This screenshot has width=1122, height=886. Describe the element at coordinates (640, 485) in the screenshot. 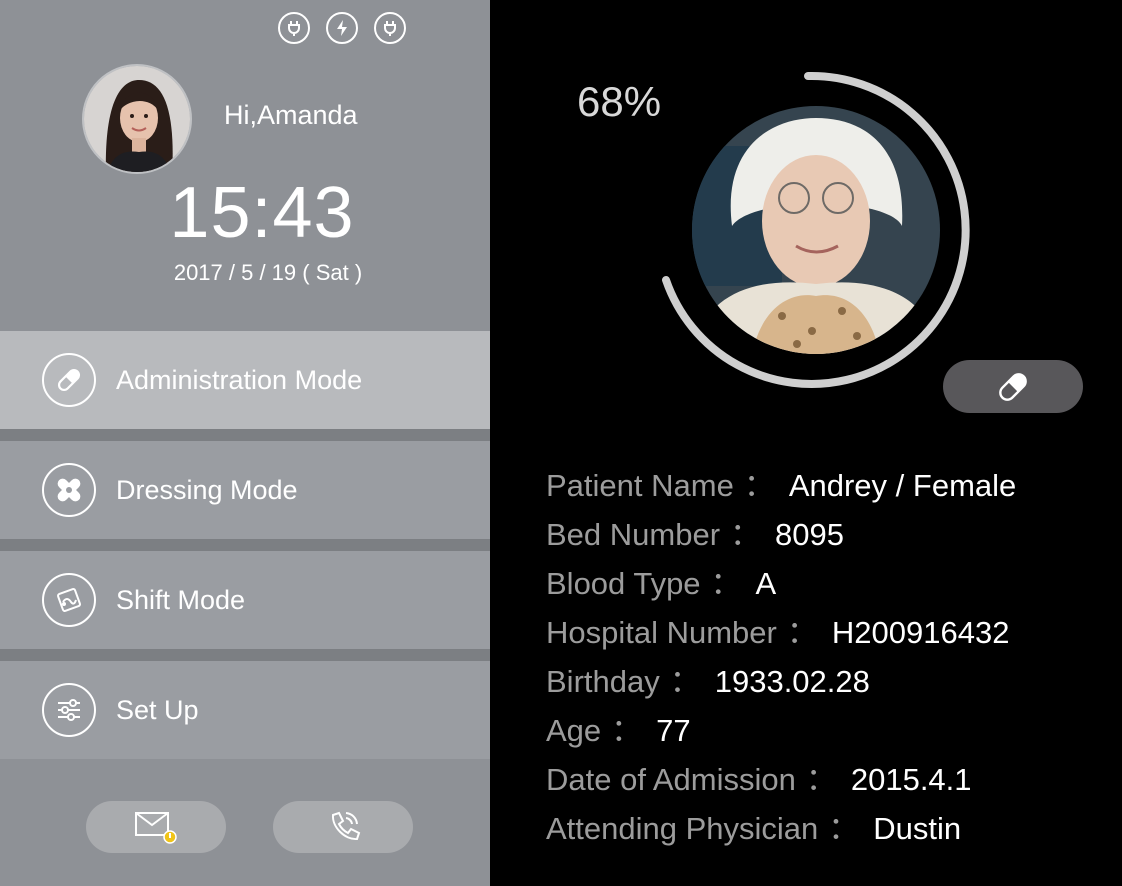

I see `info-key: Patient Name` at that location.